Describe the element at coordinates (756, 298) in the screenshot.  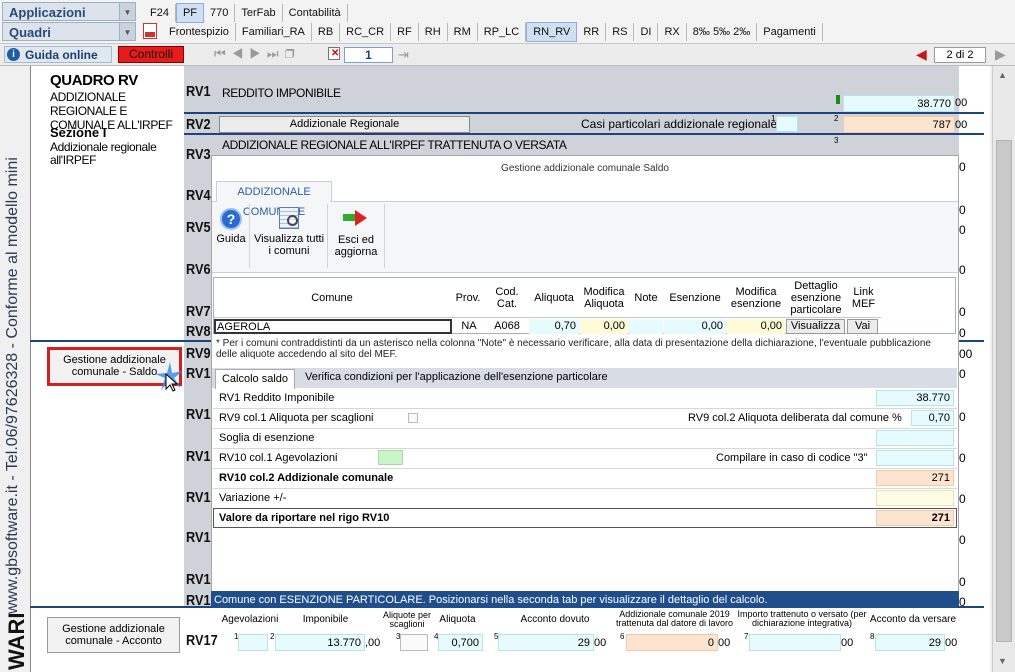
I see `col-modifica-esenzione: Modifica esenzione` at that location.